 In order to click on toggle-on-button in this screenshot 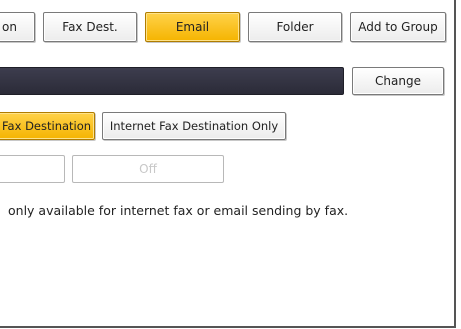, I will do `click(32, 169)`.